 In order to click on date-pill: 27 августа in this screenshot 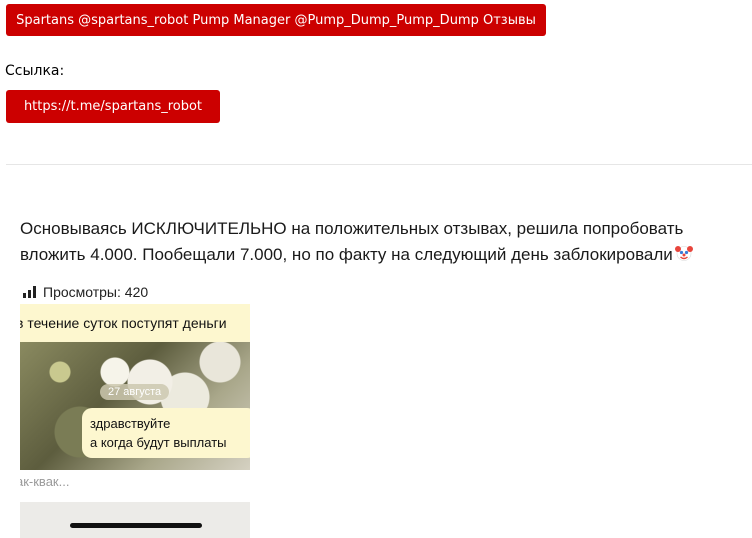, I will do `click(135, 392)`.